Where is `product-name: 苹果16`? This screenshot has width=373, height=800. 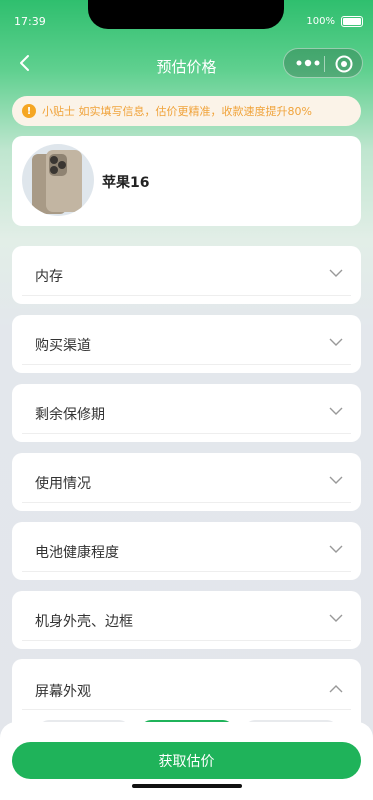
product-name: 苹果16 is located at coordinates (126, 183).